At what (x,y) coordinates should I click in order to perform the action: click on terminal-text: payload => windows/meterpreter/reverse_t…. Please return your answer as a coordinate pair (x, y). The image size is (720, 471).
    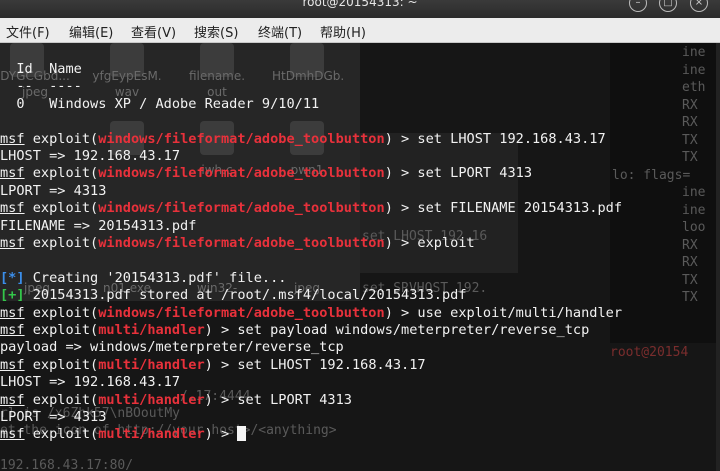
    Looking at the image, I should click on (172, 347).